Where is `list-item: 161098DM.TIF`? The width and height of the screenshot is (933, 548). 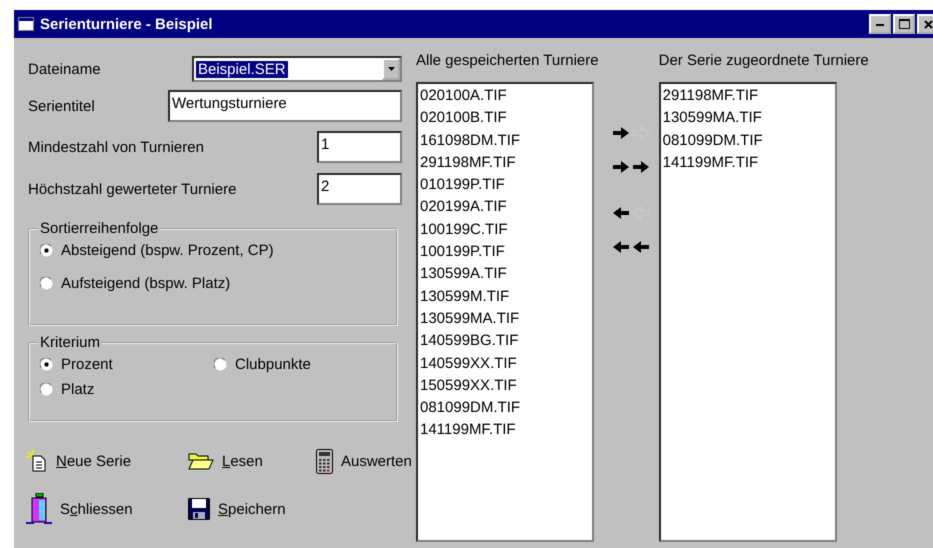
list-item: 161098DM.TIF is located at coordinates (505, 141).